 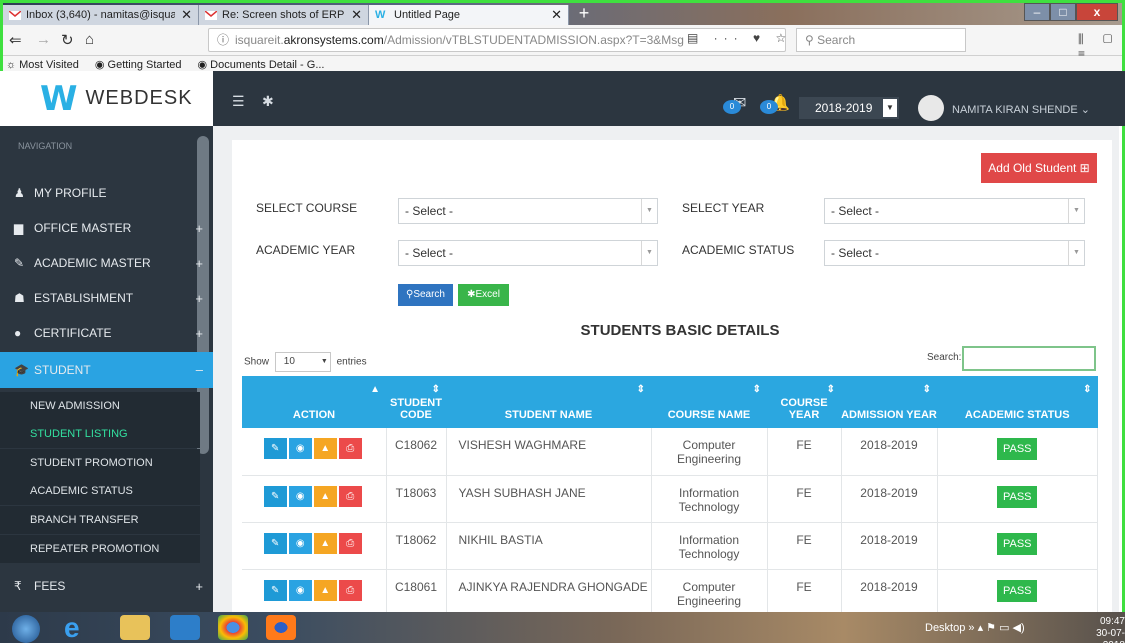 I want to click on add-old-student-button: Add Old Student ⊞, so click(x=1039, y=168).